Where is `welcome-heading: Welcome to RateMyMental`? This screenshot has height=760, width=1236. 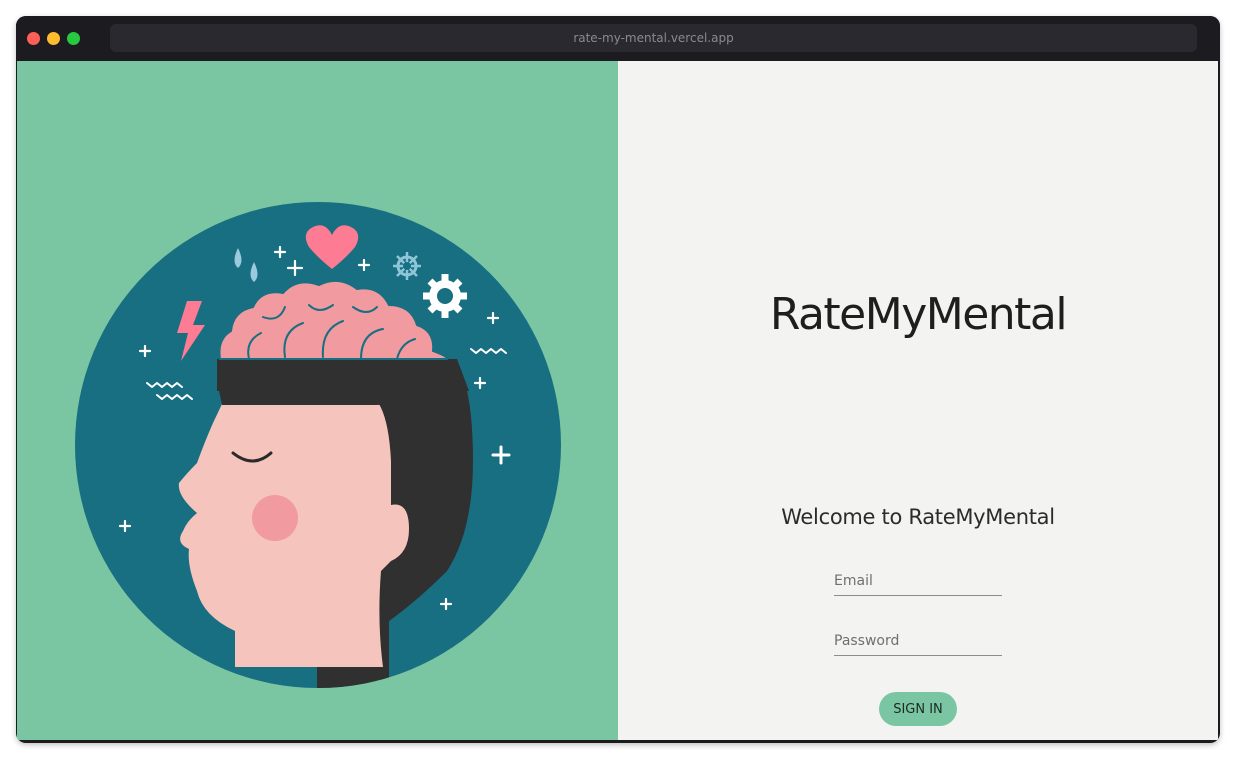
welcome-heading: Welcome to RateMyMental is located at coordinates (918, 517).